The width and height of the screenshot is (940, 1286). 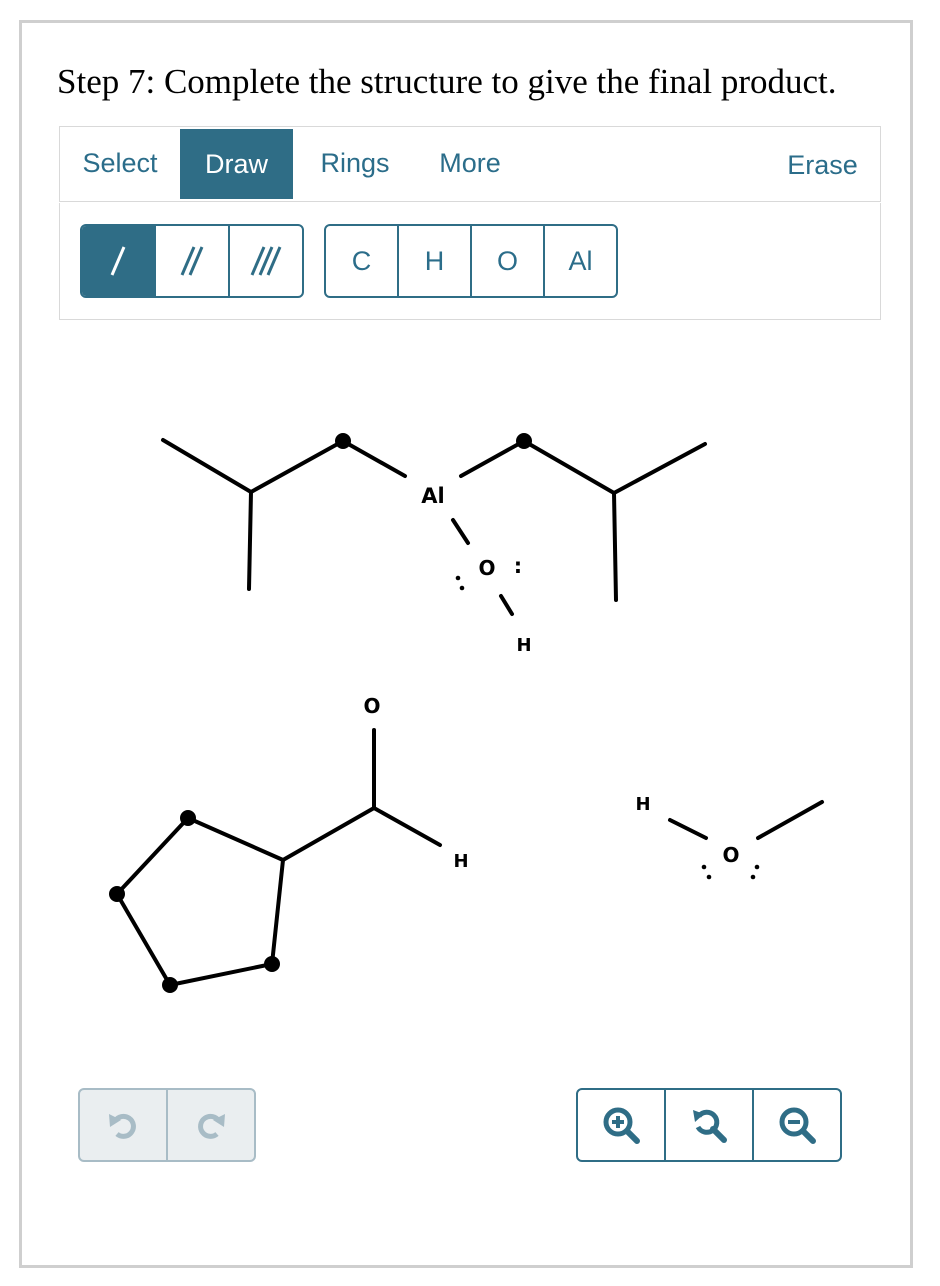 I want to click on atom-label-o: O, so click(x=486, y=568).